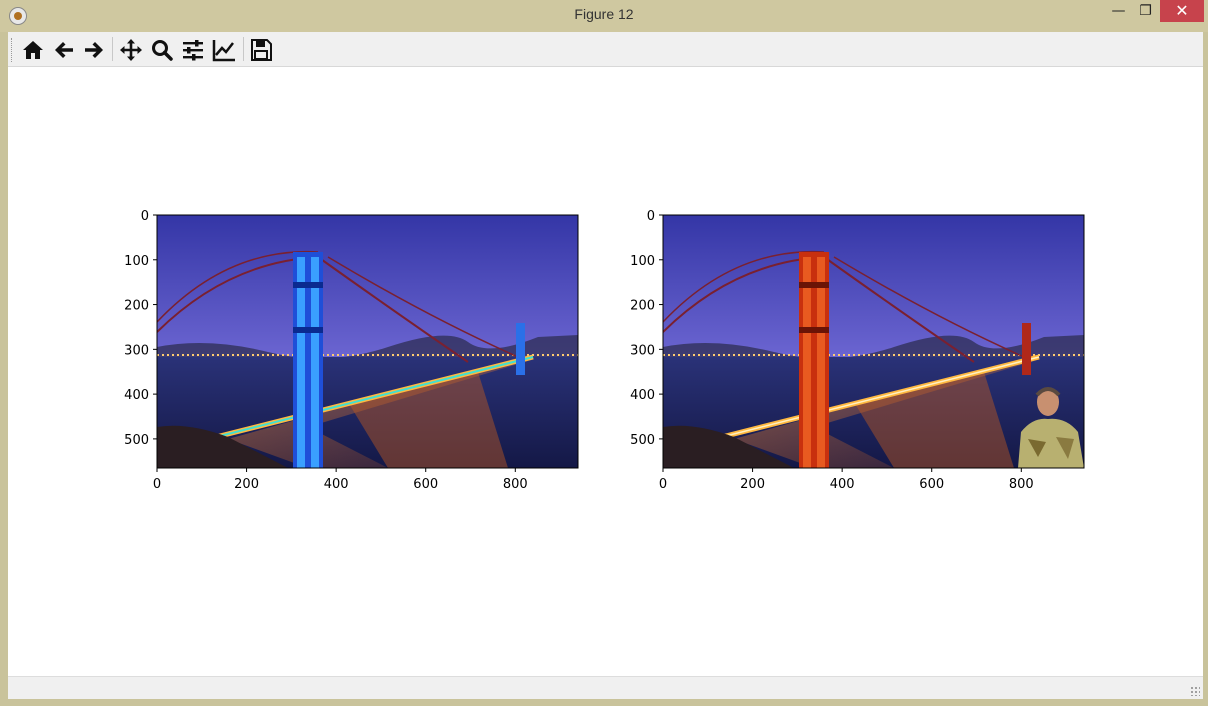 This screenshot has height=706, width=1208. What do you see at coordinates (1145, 11) in the screenshot?
I see `maximize-button: ❐` at bounding box center [1145, 11].